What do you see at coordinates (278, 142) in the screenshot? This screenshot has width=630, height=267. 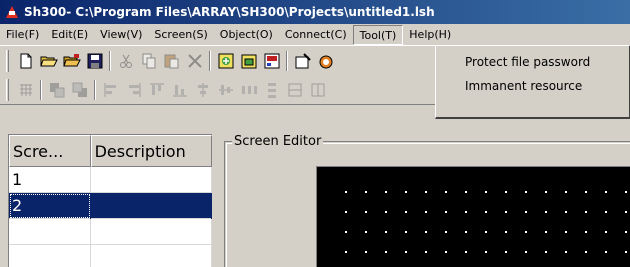 I see `screen-editor-title: Screen Editor` at bounding box center [278, 142].